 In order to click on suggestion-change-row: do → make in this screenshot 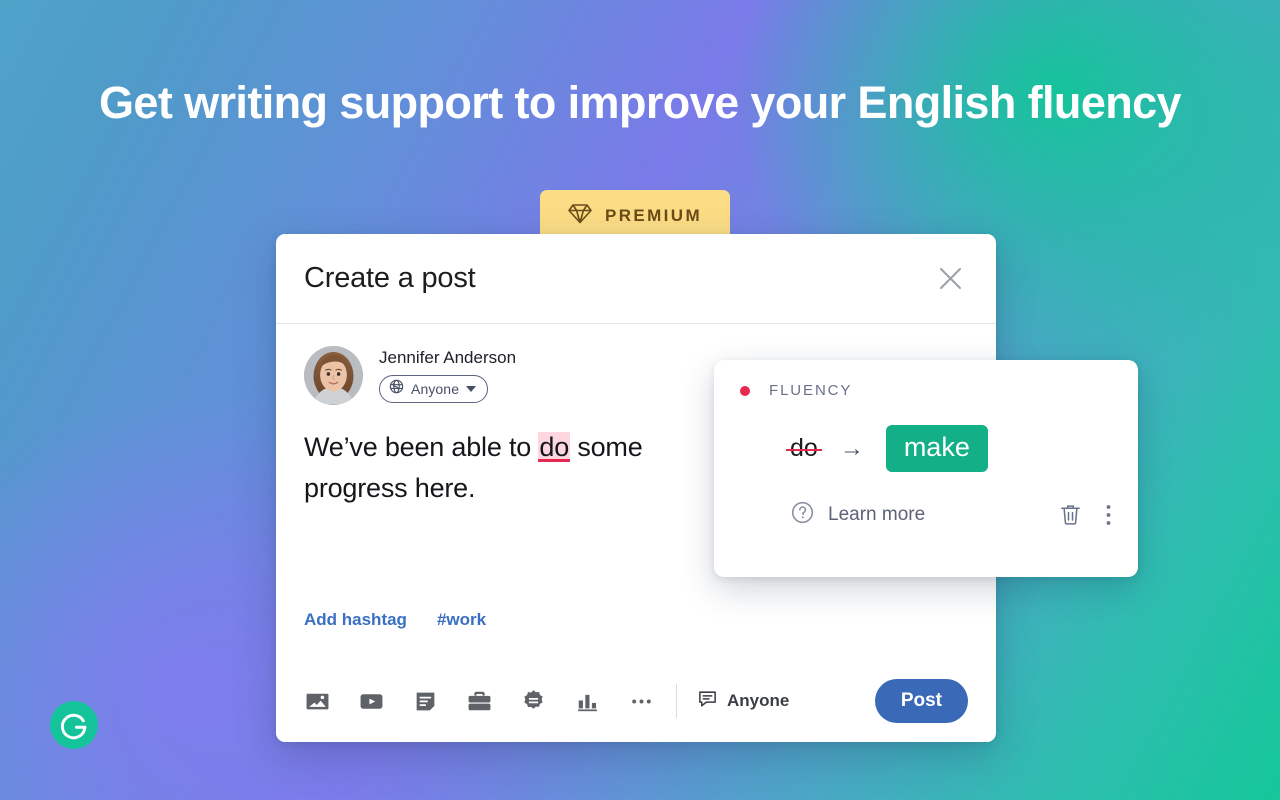, I will do `click(926, 448)`.